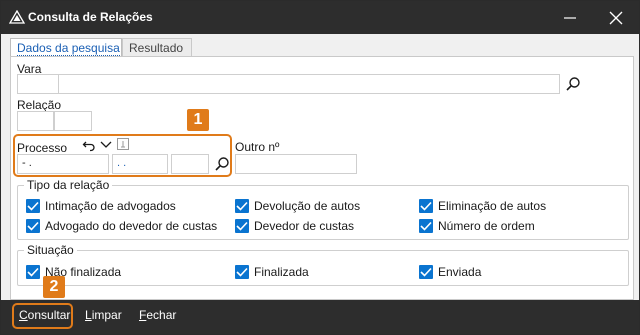 This screenshot has height=335, width=640. I want to click on vara-search-button, so click(574, 85).